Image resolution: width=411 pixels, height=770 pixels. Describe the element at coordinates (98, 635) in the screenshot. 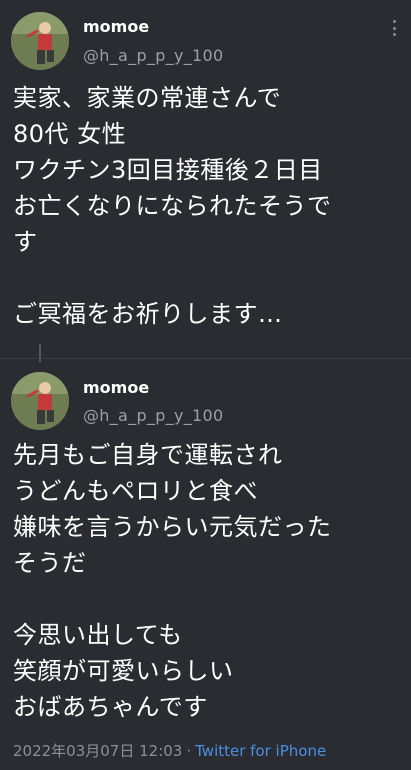

I see `tweet-line: 今思い出しても` at that location.